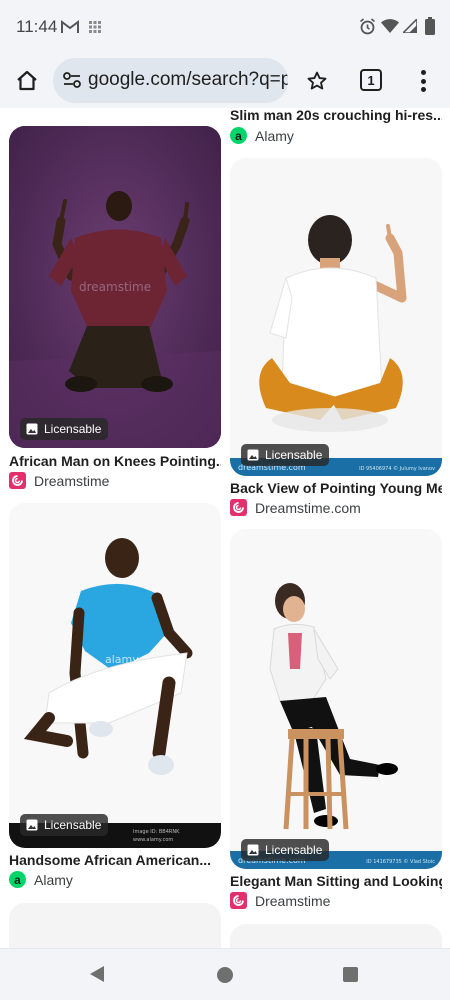 The image size is (450, 1000). What do you see at coordinates (410, 26) in the screenshot?
I see `signal-icon` at bounding box center [410, 26].